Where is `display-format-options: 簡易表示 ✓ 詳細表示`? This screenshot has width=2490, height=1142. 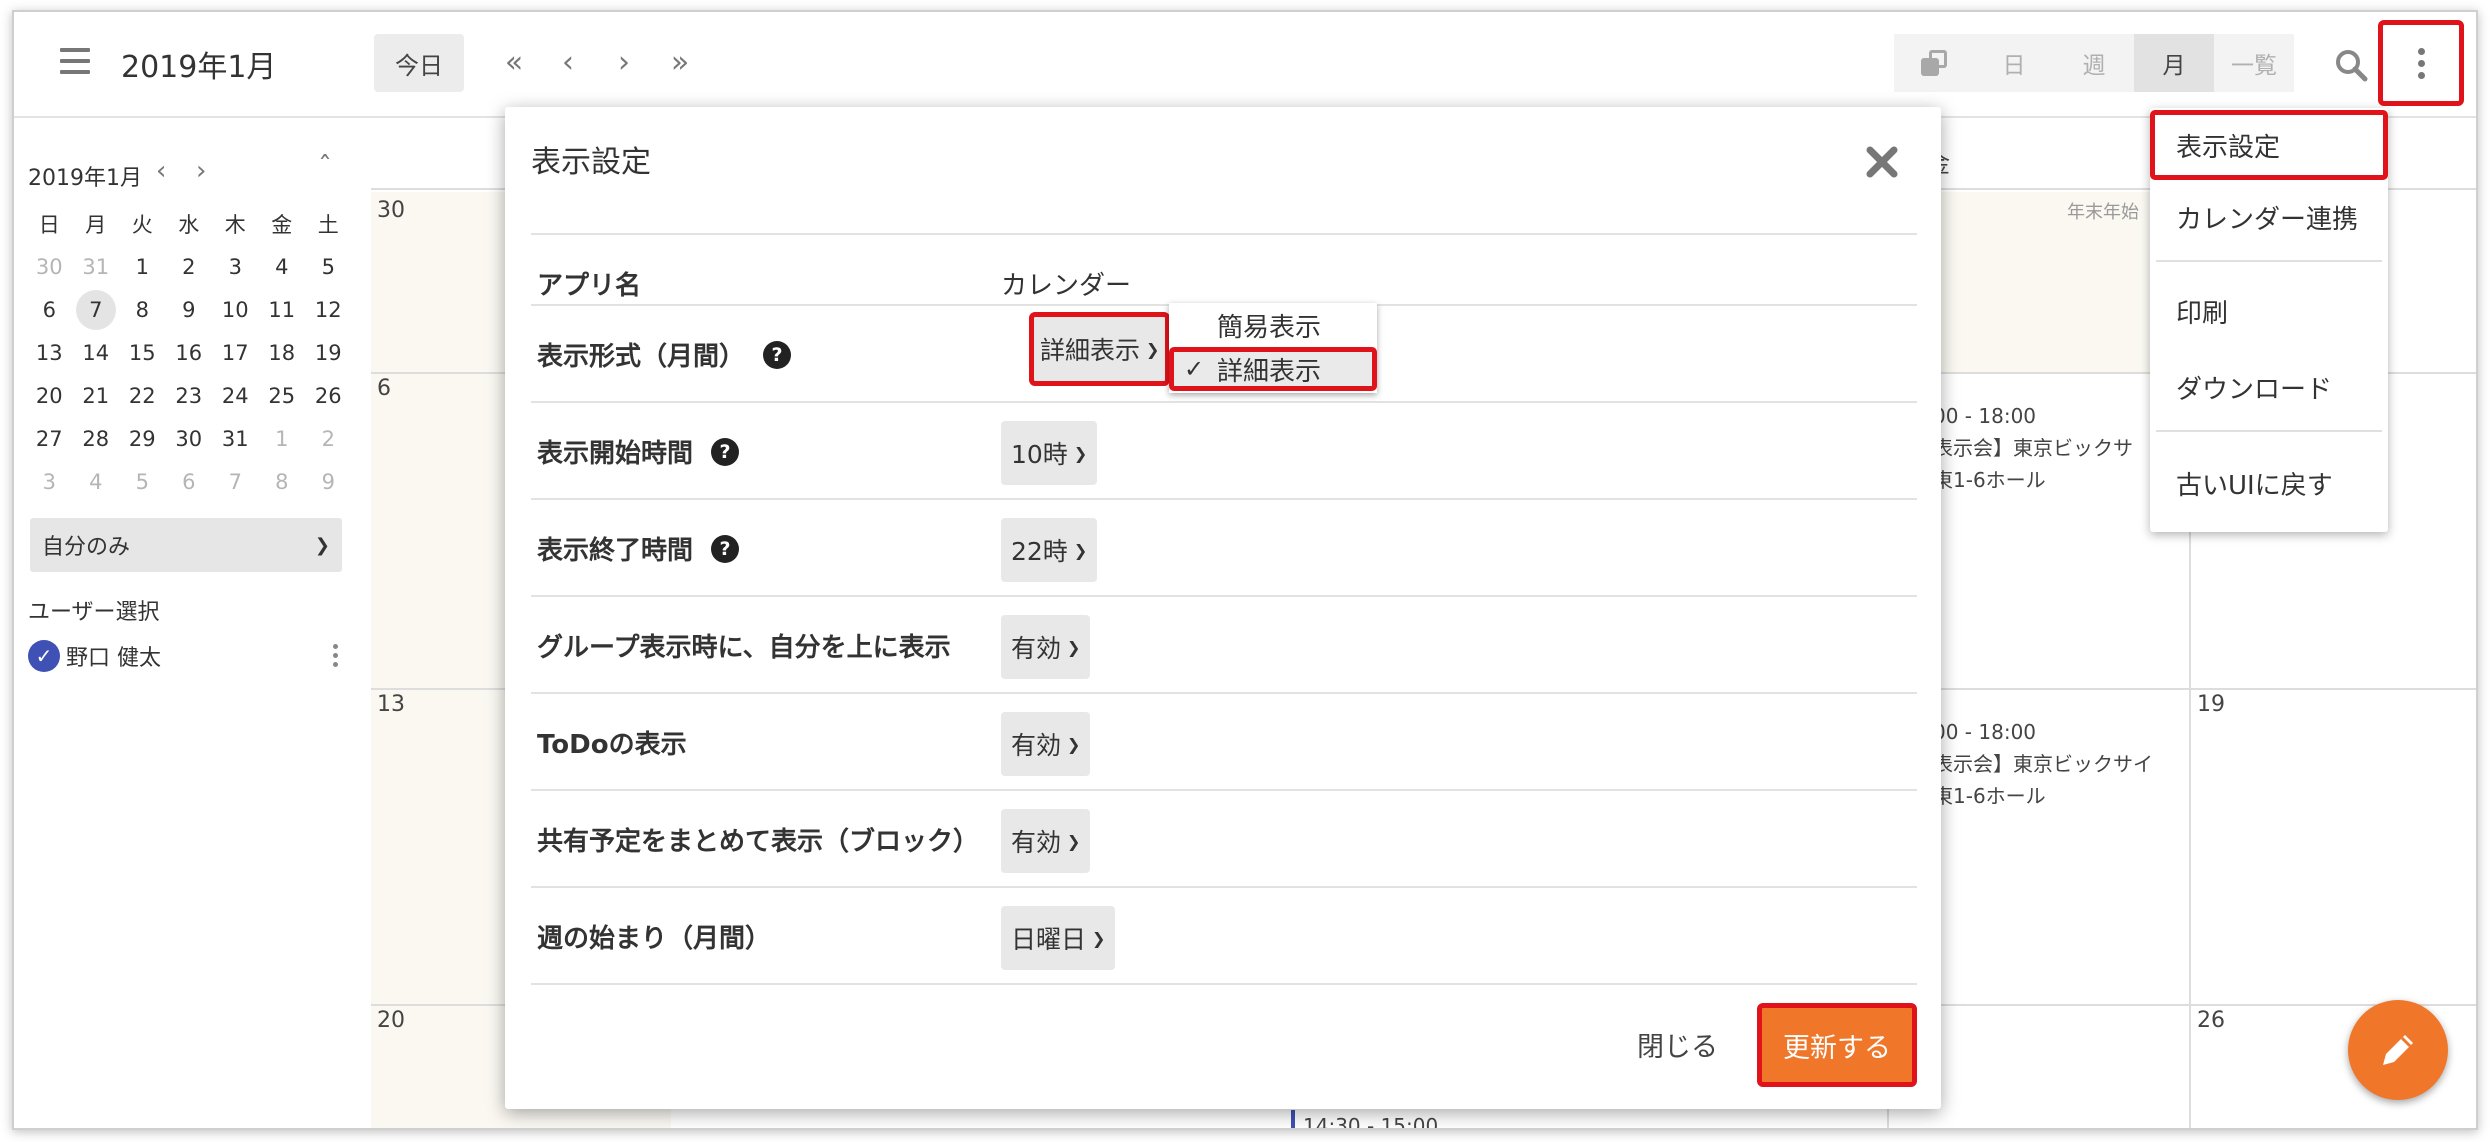
display-format-options: 簡易表示 ✓ 詳細表示 is located at coordinates (1273, 348).